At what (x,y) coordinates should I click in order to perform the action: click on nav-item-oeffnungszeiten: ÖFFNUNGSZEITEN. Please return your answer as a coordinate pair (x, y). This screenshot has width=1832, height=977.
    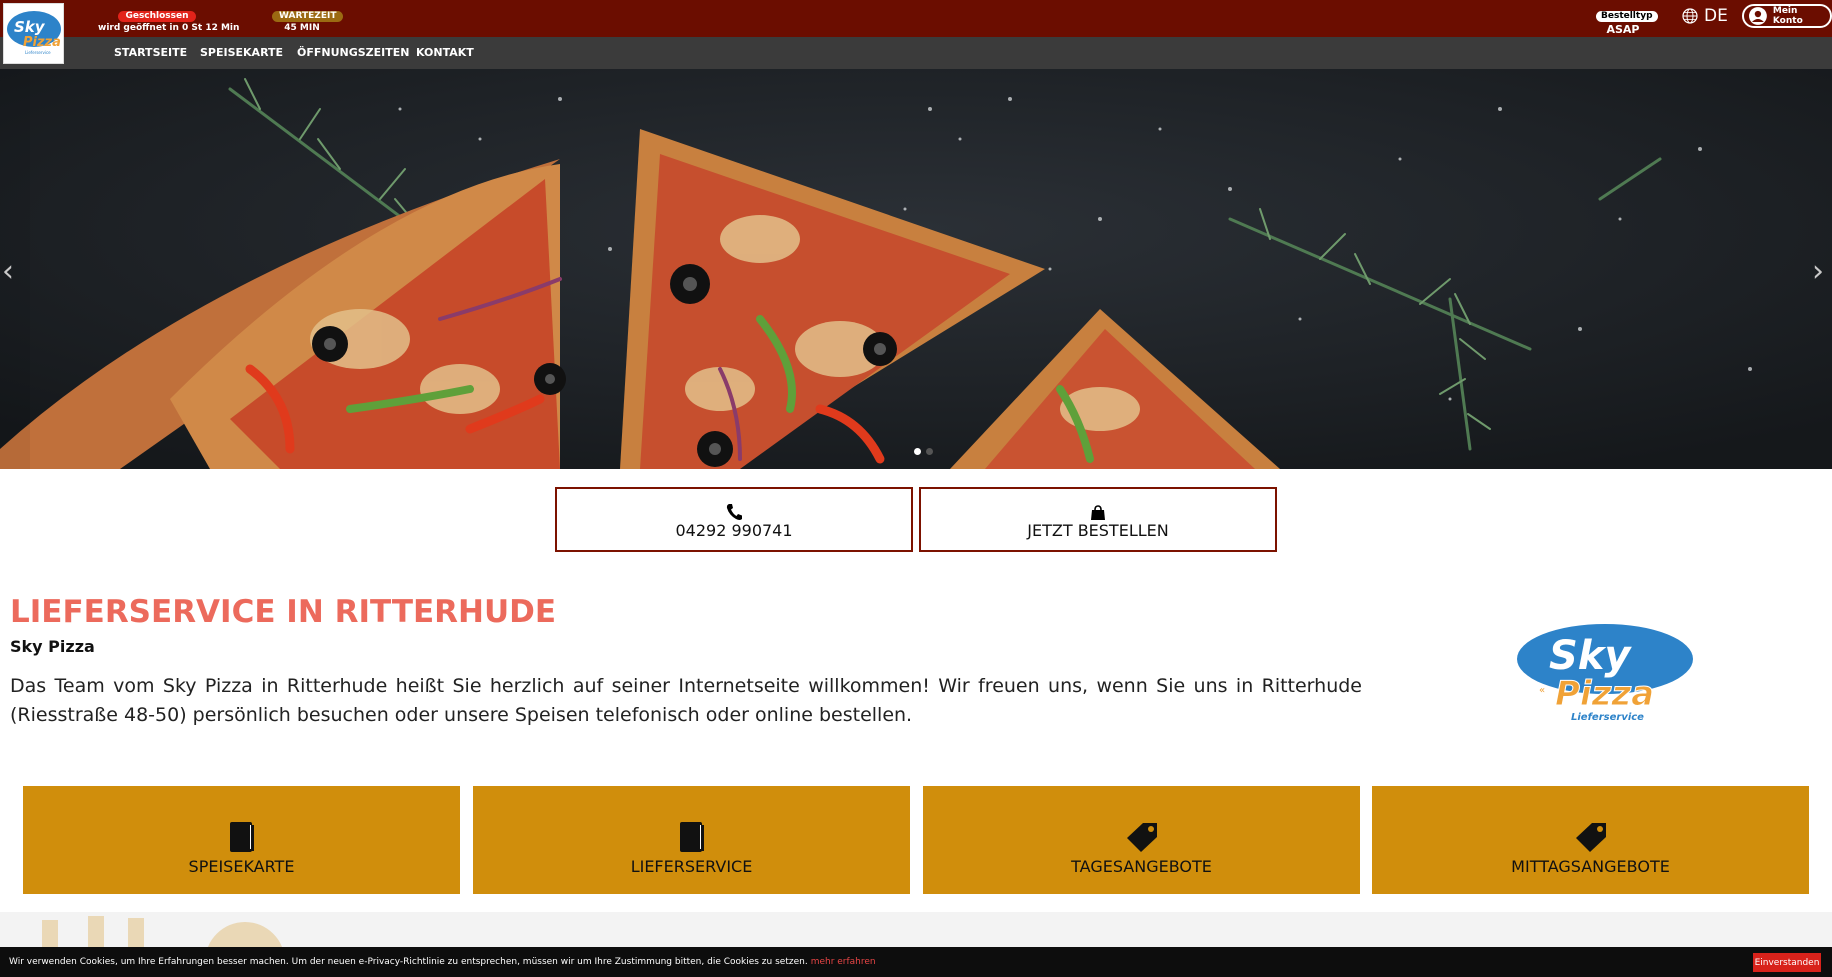
    Looking at the image, I should click on (353, 52).